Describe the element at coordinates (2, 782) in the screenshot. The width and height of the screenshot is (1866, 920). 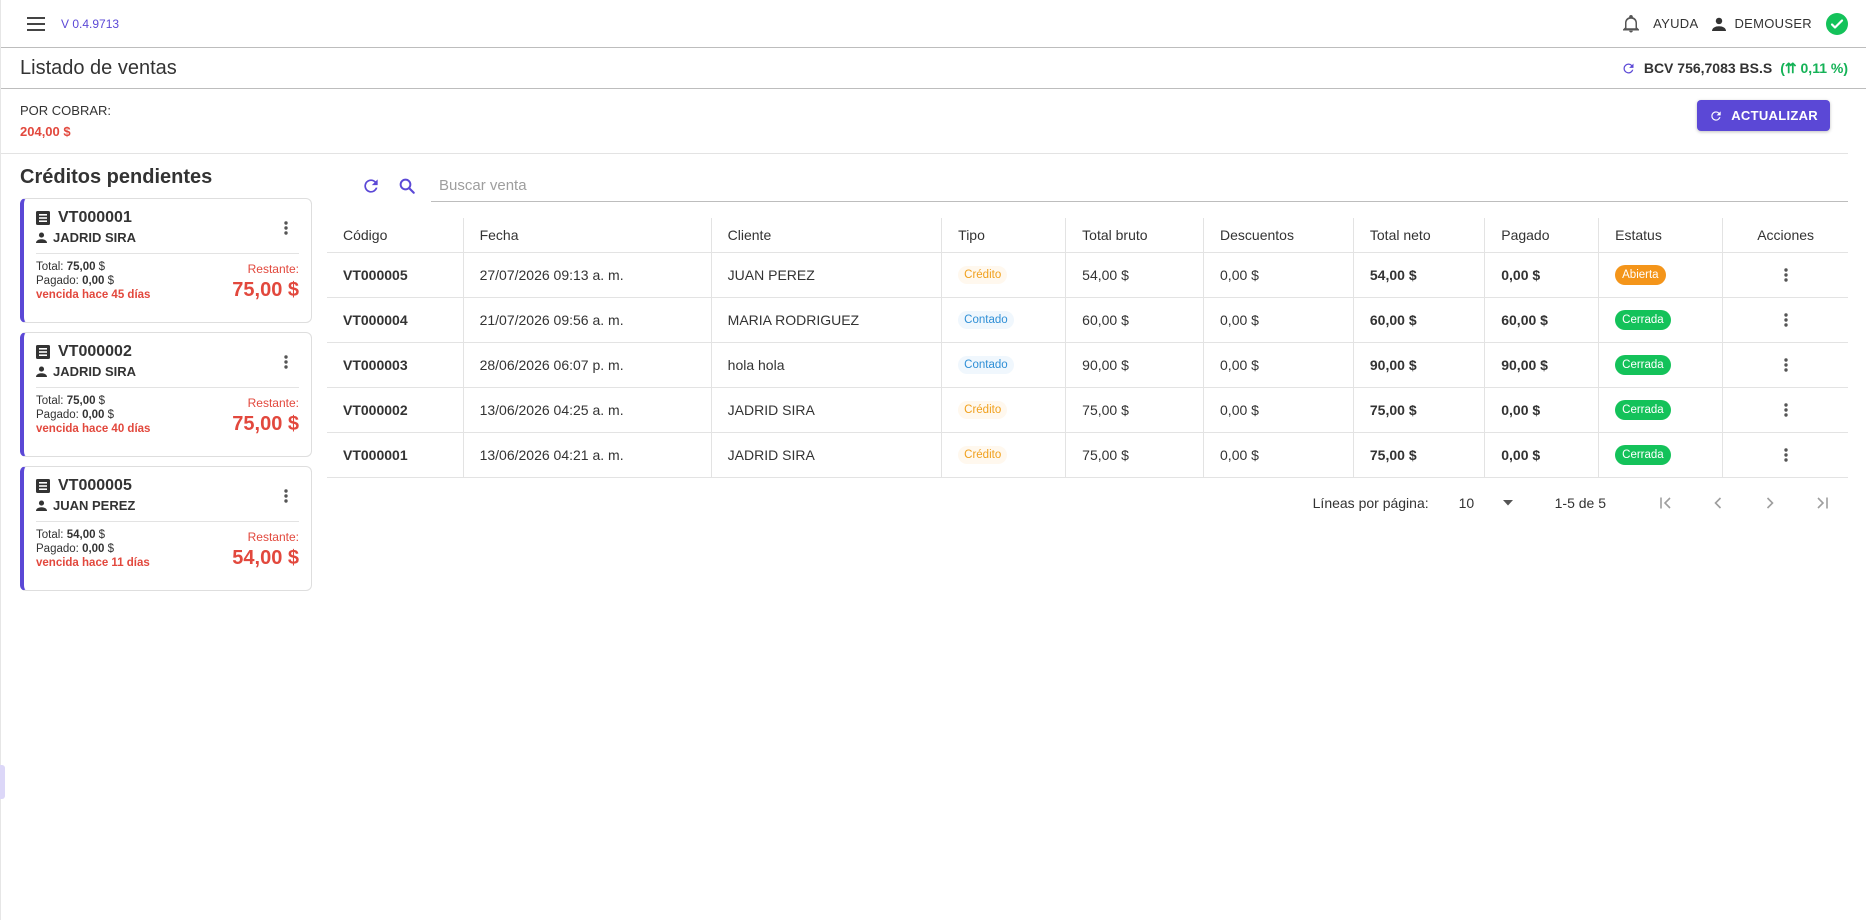
I see `side-drawer-handle` at that location.